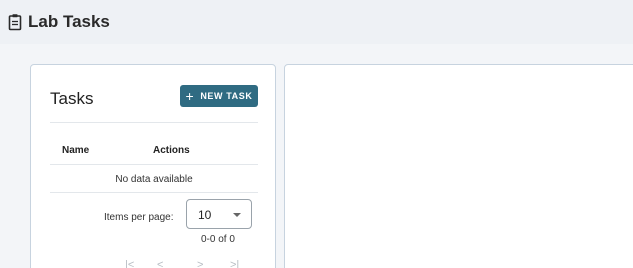  Describe the element at coordinates (139, 217) in the screenshot. I see `items-per-page-label: Items per page:` at that location.